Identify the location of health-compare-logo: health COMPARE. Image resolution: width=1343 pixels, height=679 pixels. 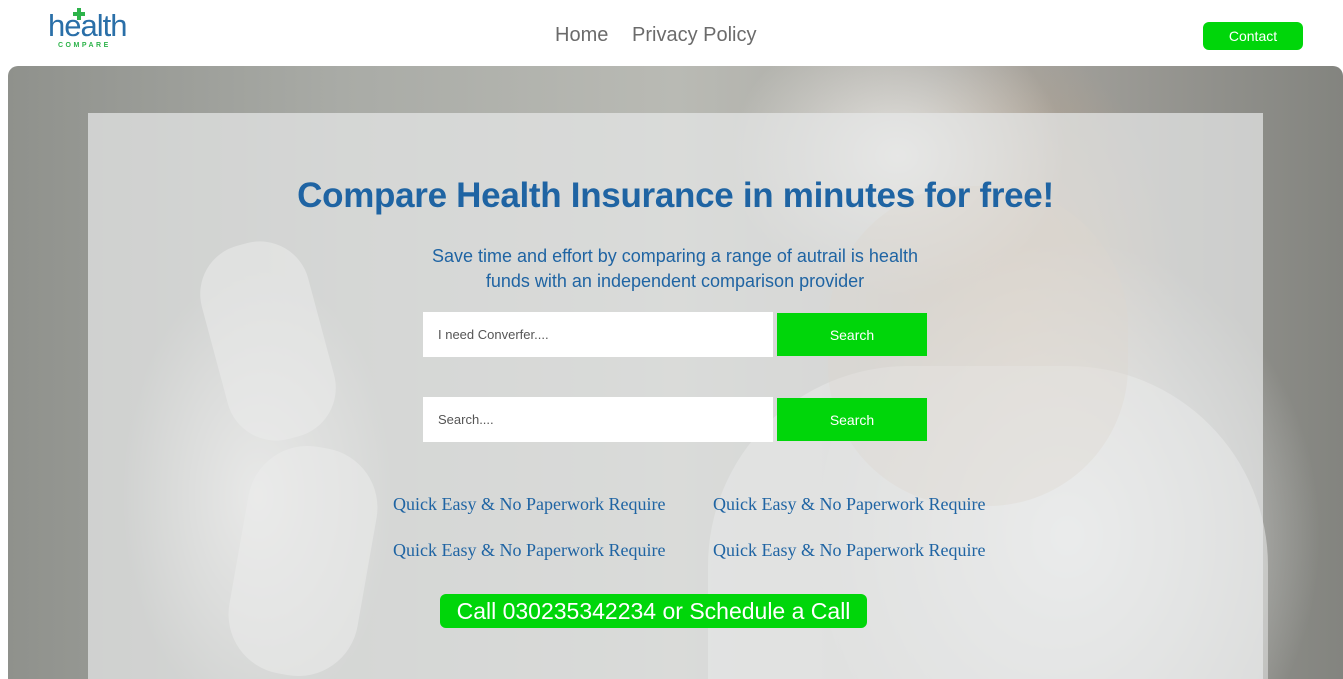
(93, 31).